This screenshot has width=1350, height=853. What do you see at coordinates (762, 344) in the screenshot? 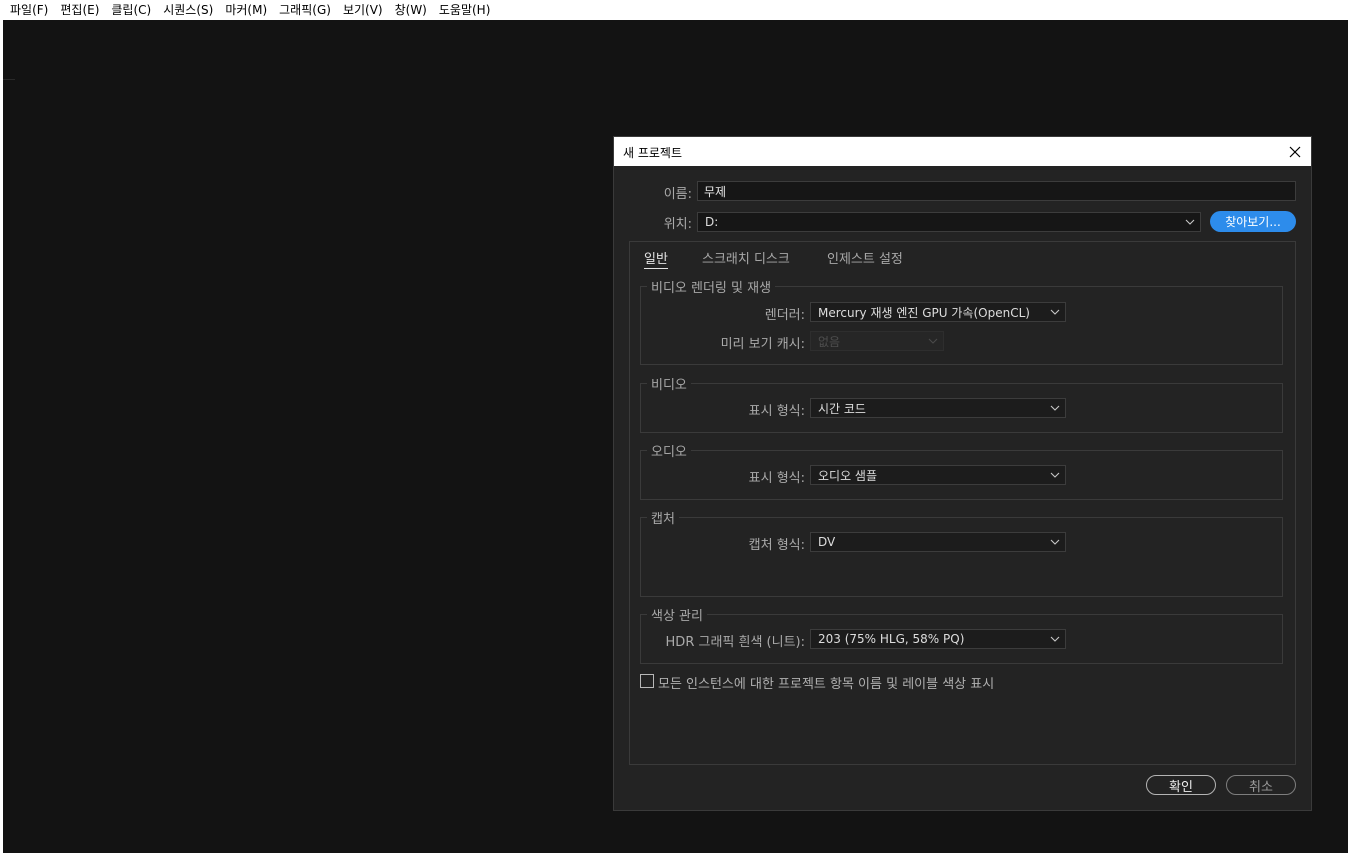
I see `preview-cache-label: 미리 보기 캐시:` at bounding box center [762, 344].